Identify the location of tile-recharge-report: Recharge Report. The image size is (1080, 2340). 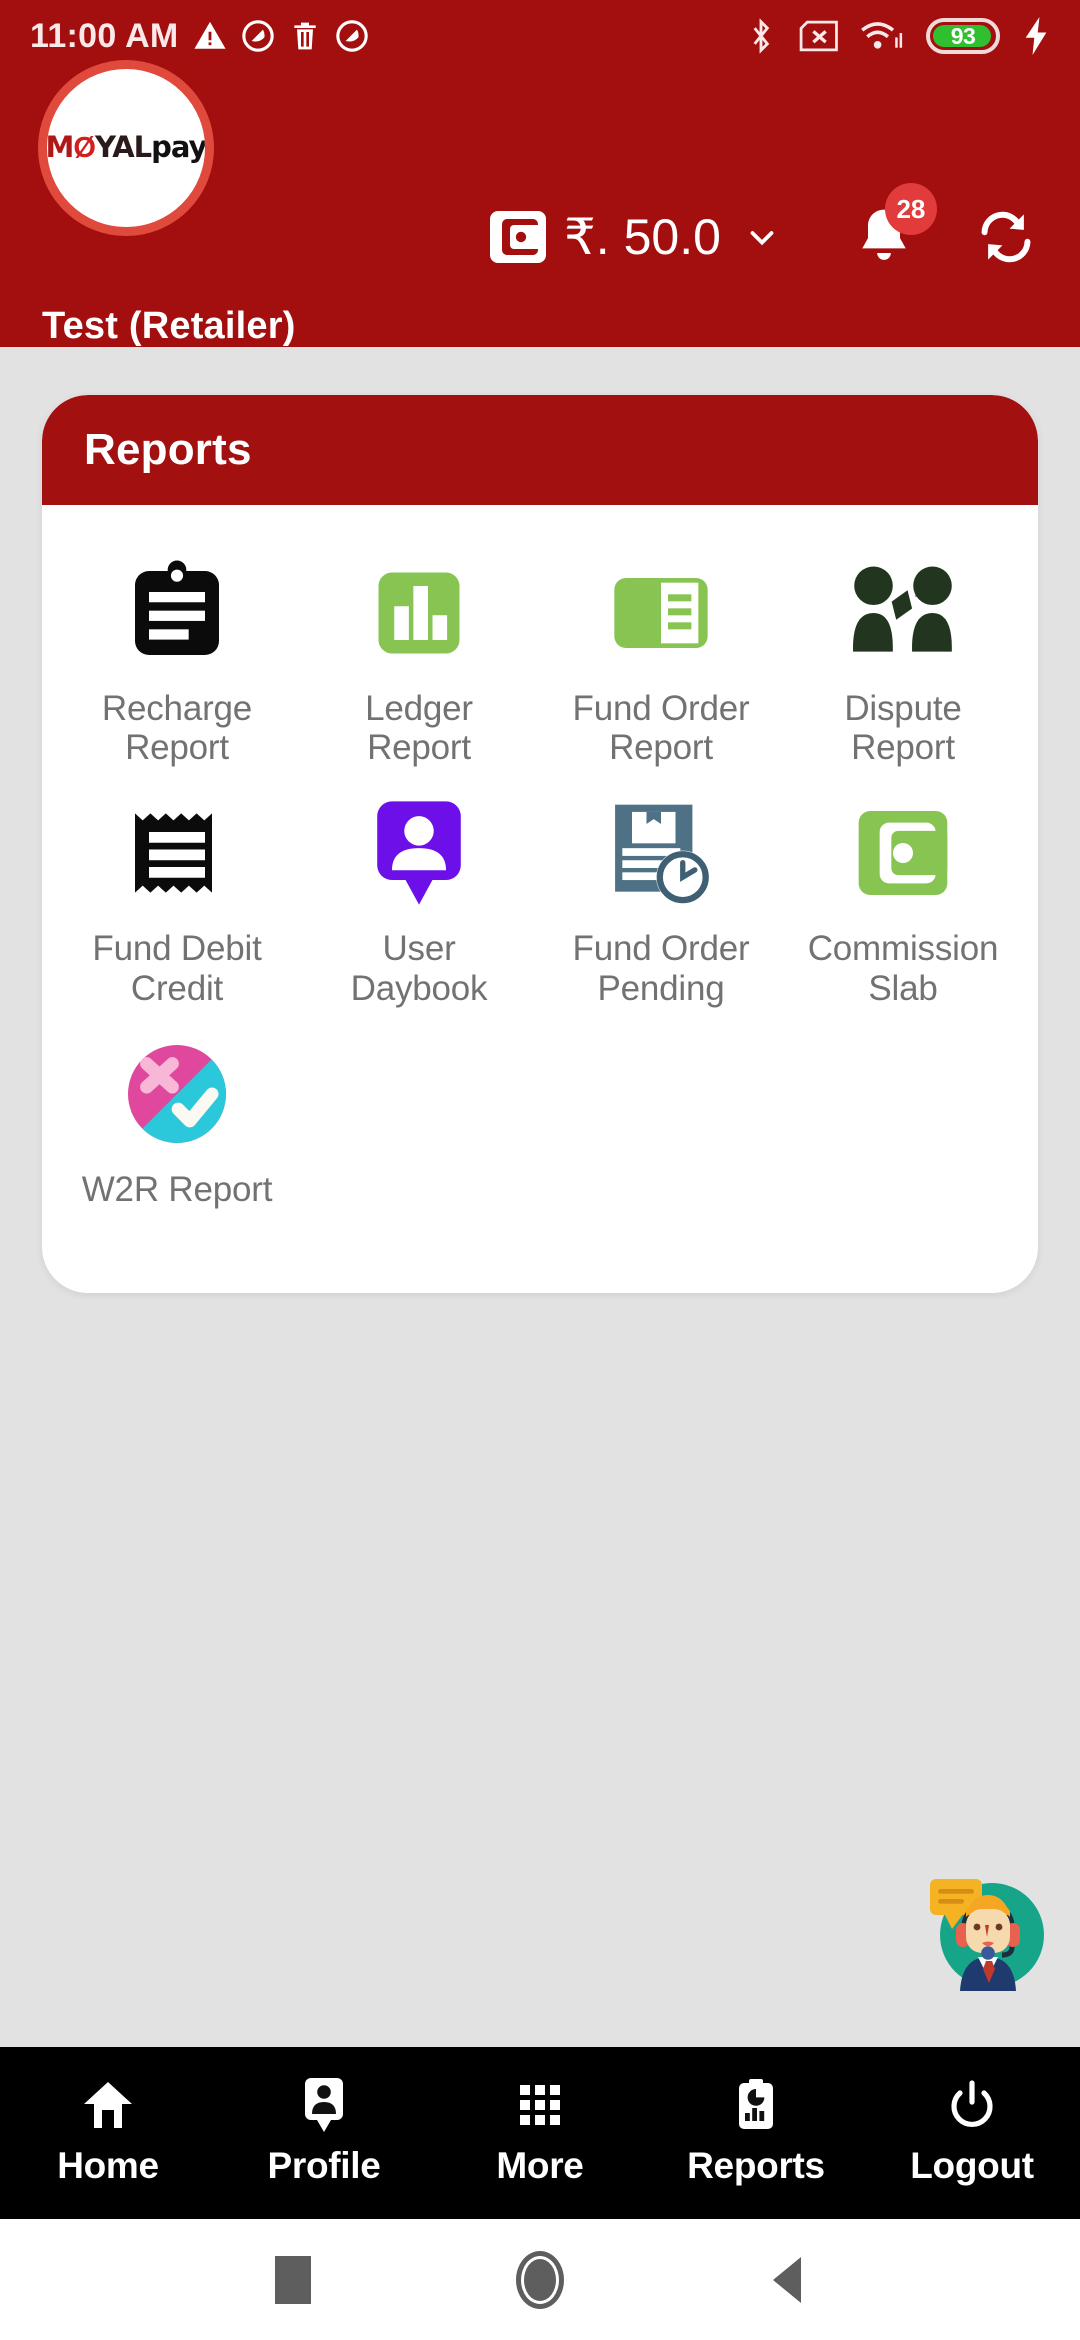
(177, 660).